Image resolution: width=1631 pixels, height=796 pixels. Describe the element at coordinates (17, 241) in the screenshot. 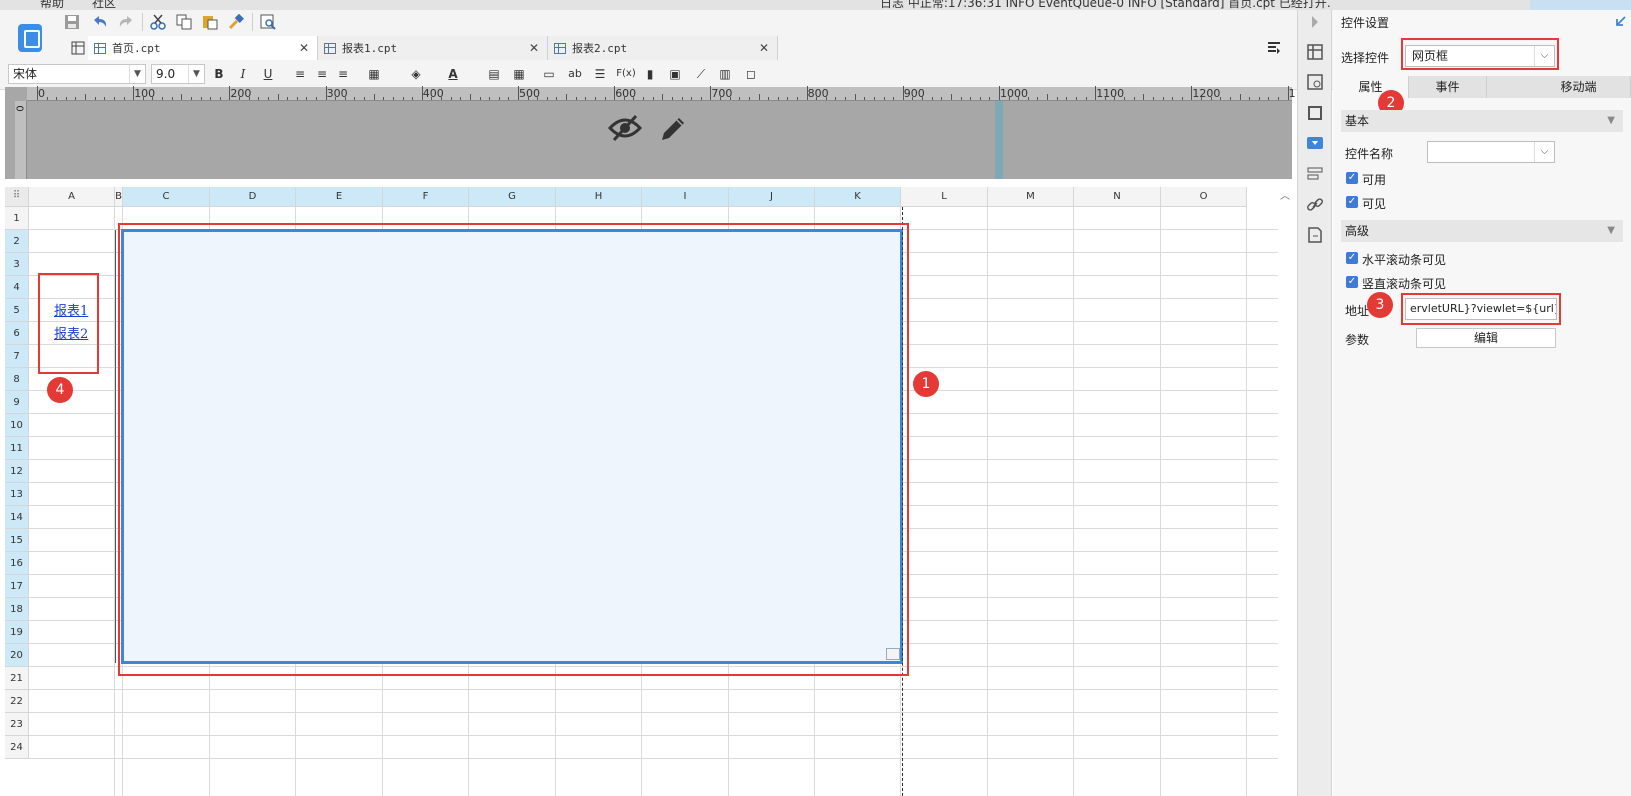

I see `row-header-2: 2` at that location.